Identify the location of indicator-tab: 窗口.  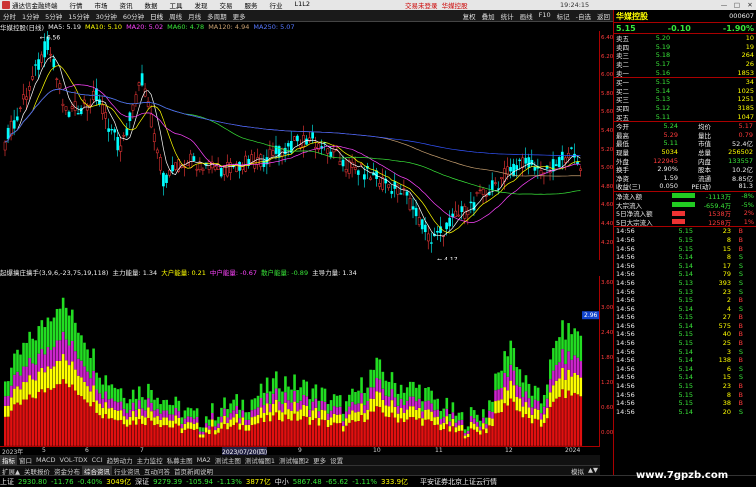
(25, 460).